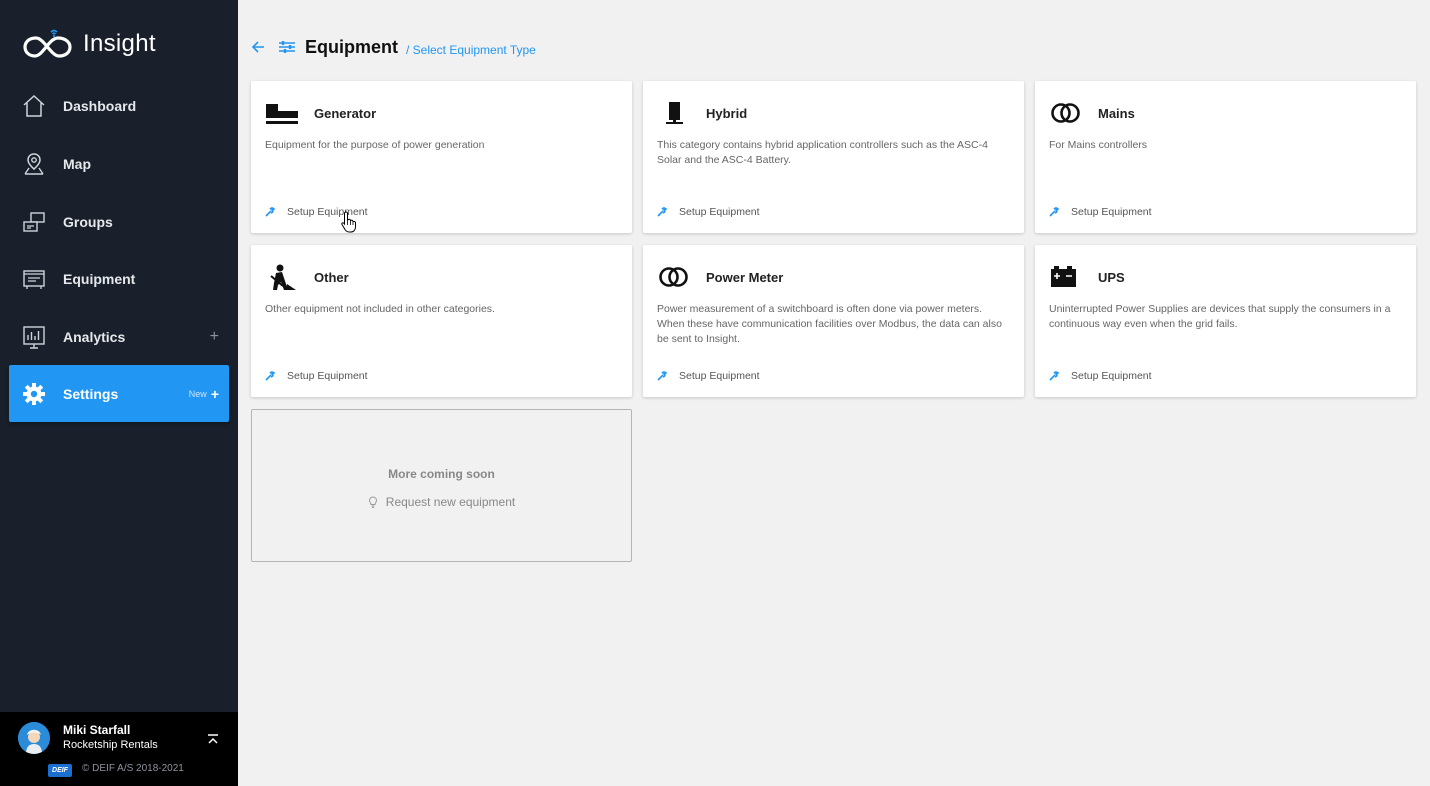 The width and height of the screenshot is (1430, 786). I want to click on breadcrumb: / Select Equipment Type, so click(471, 50).